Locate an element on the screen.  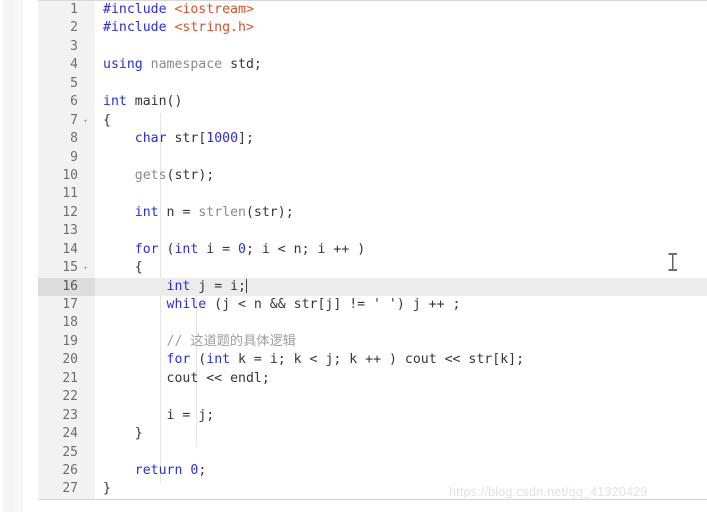
code-line: 26 return 0; is located at coordinates (372, 471).